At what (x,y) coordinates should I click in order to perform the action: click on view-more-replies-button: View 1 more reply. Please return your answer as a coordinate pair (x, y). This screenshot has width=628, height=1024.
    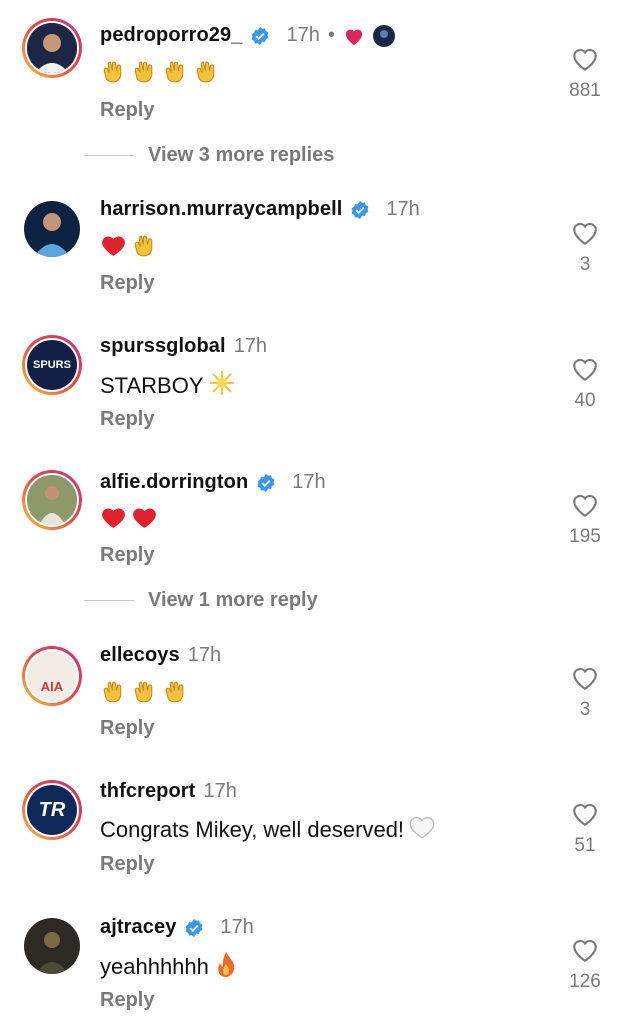
    Looking at the image, I should click on (201, 600).